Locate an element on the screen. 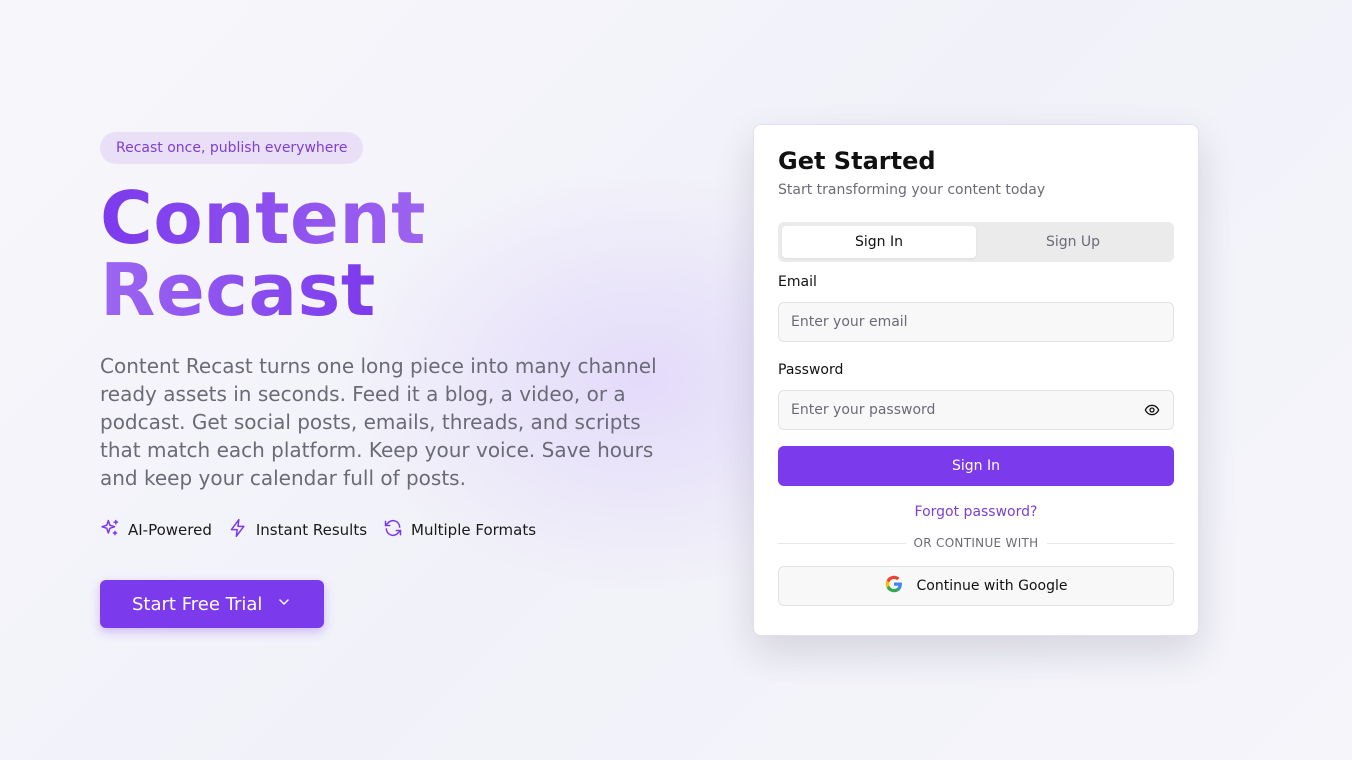  card-title: Get Started is located at coordinates (857, 161).